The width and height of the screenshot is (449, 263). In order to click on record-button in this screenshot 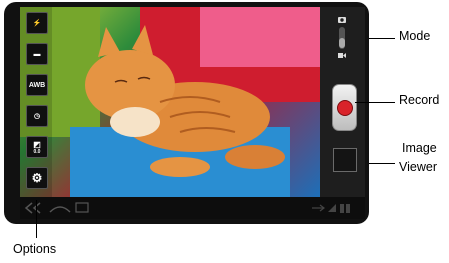, I will do `click(344, 107)`.